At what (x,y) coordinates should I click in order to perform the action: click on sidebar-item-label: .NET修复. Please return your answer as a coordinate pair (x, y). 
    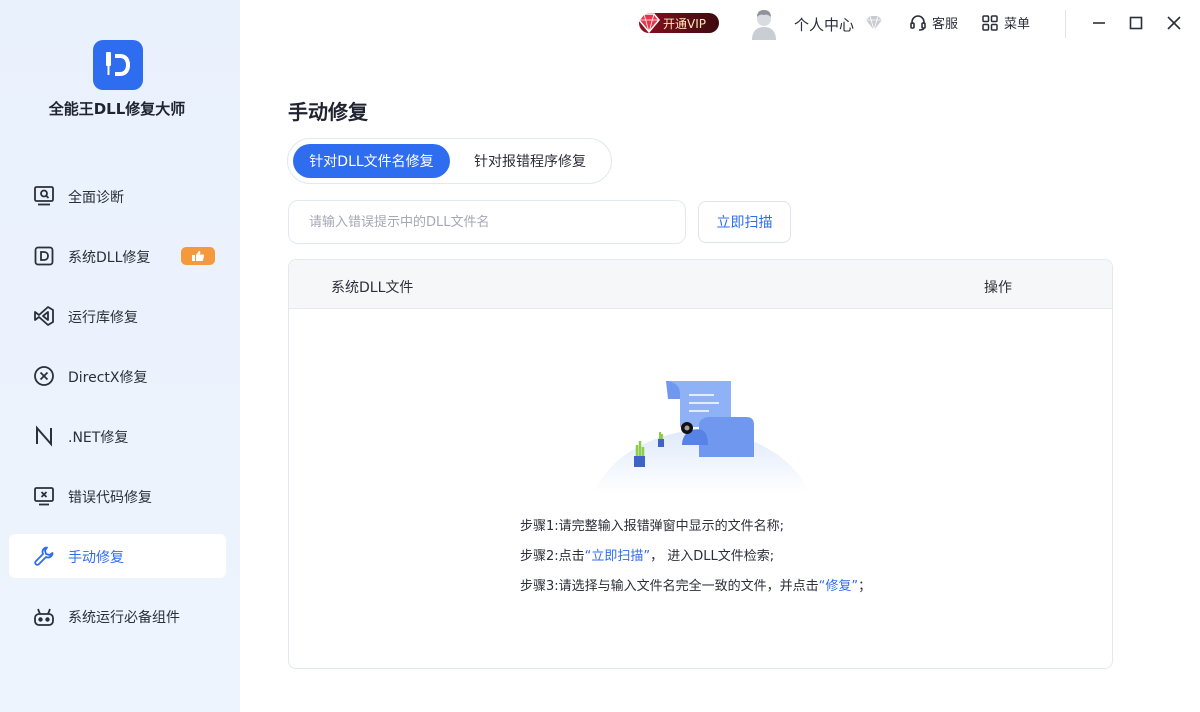
    Looking at the image, I should click on (98, 438).